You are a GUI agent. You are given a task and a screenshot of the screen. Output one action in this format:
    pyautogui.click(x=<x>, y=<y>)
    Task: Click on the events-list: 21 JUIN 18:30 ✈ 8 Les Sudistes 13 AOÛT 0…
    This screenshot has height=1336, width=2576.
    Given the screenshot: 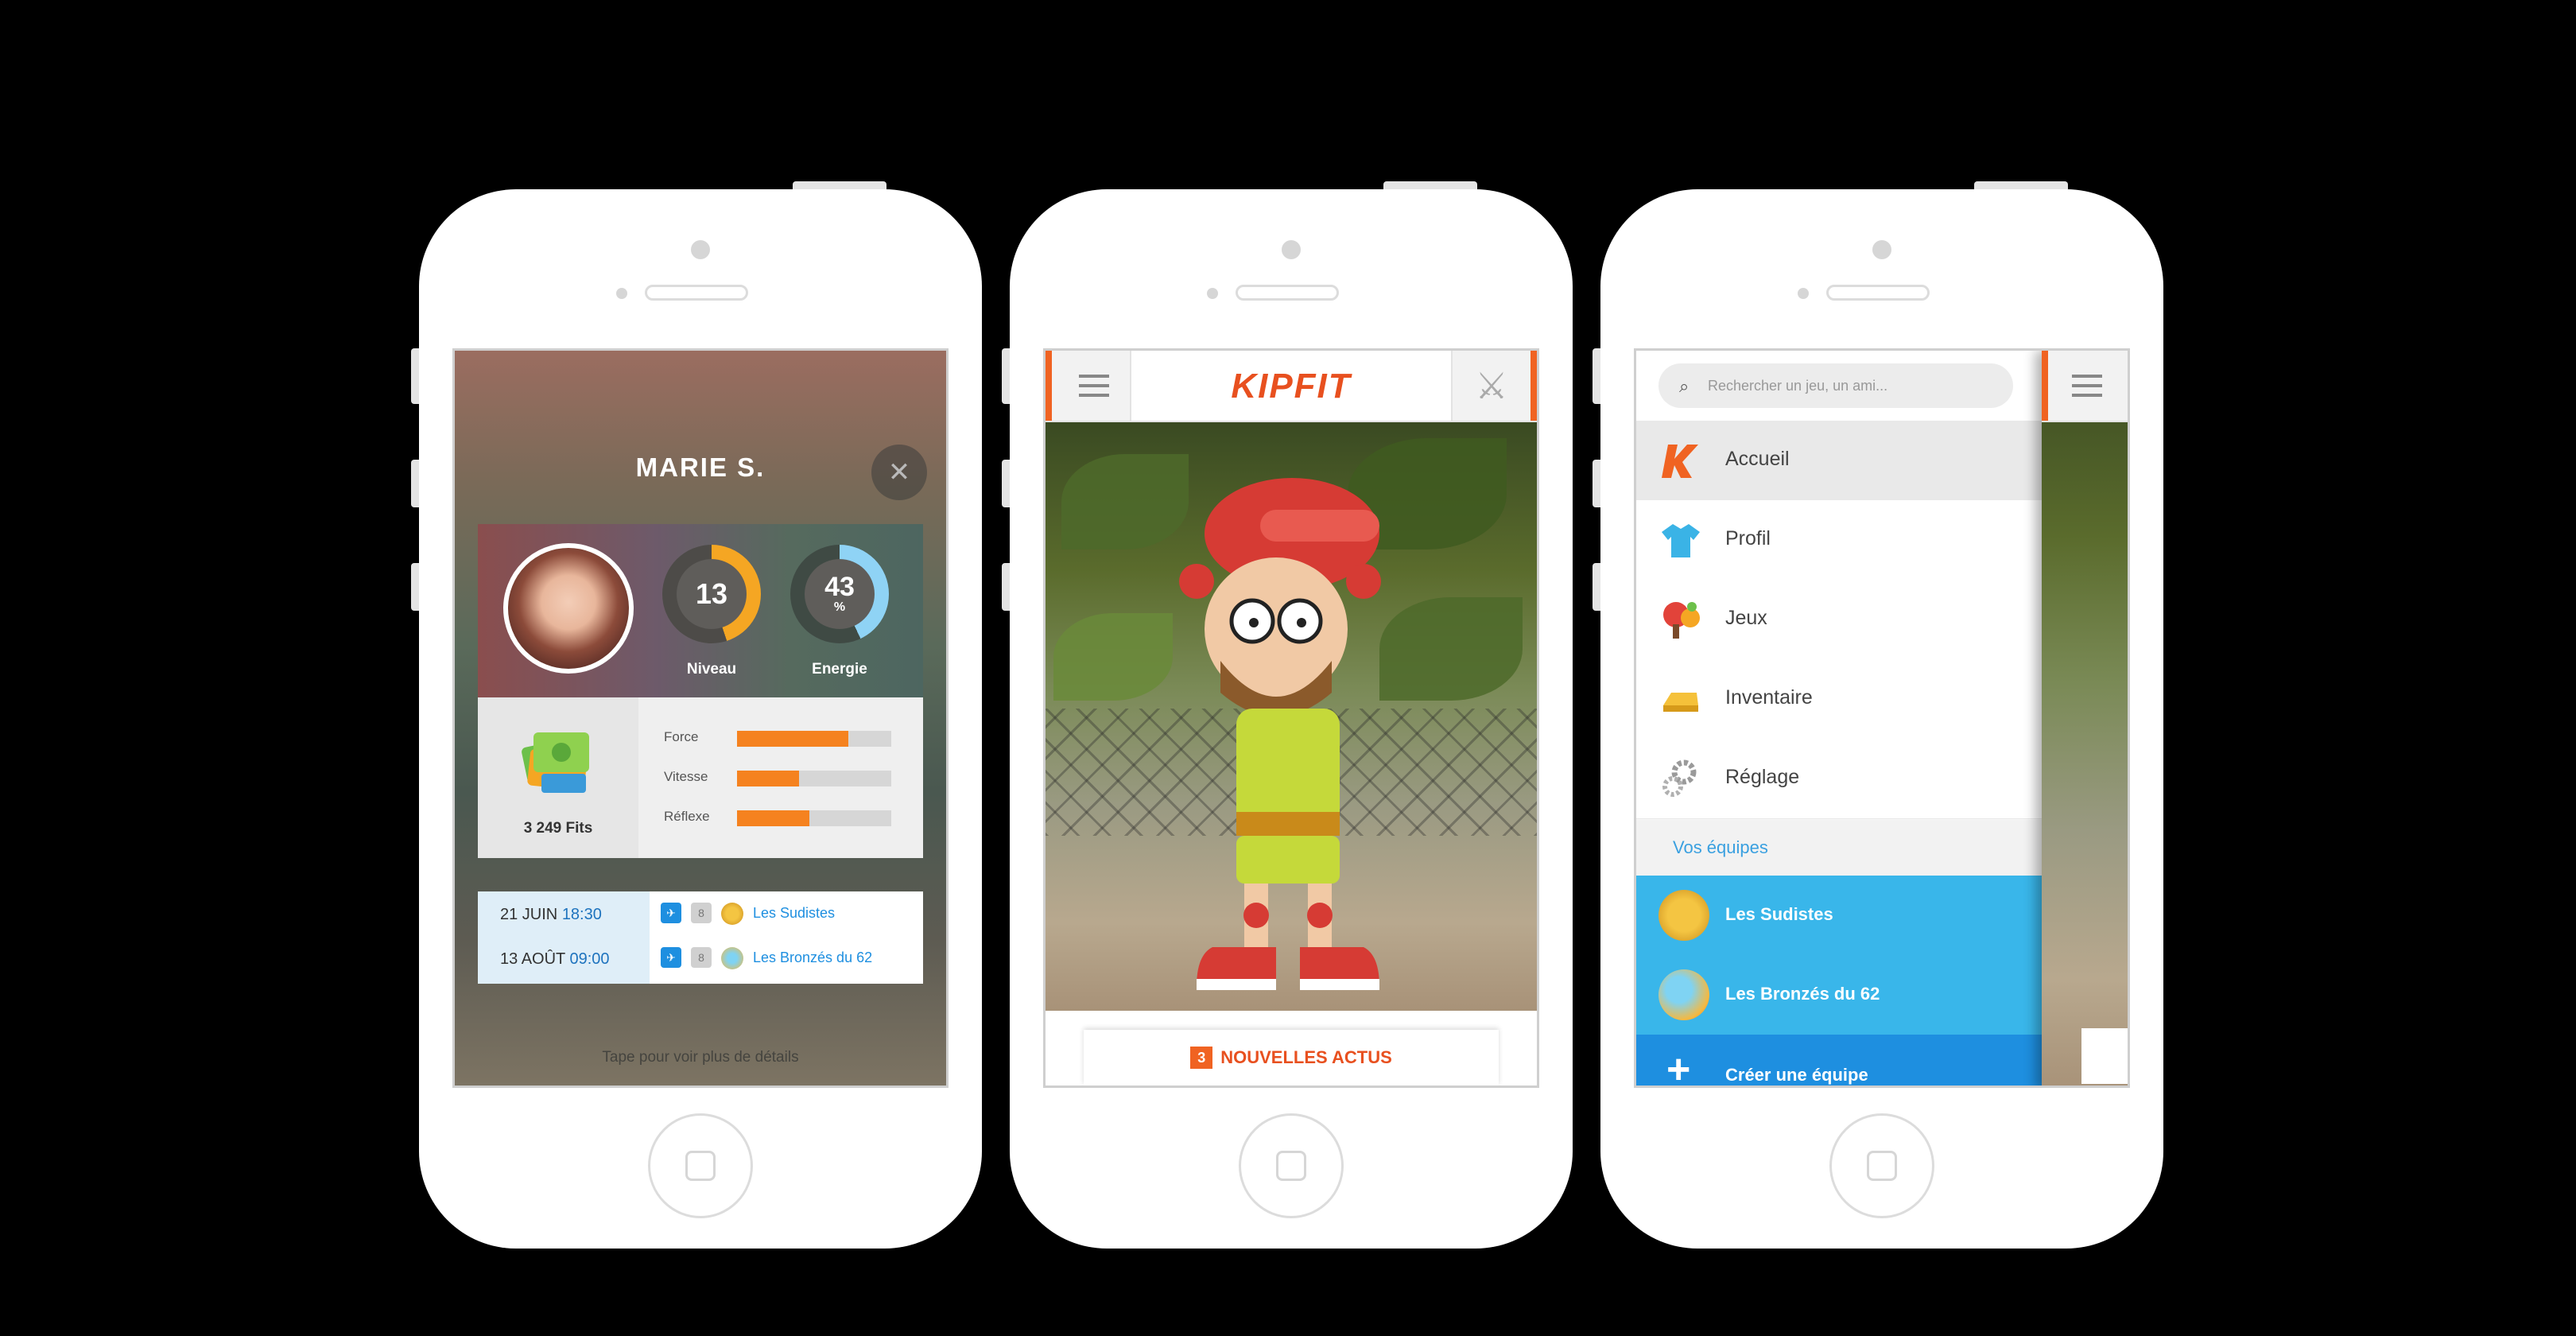 What is the action you would take?
    pyautogui.click(x=701, y=937)
    